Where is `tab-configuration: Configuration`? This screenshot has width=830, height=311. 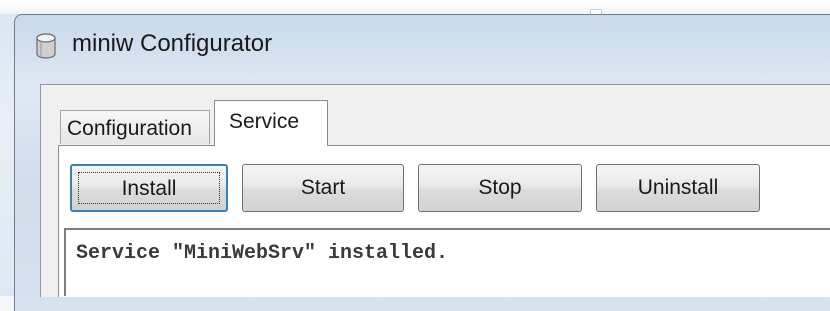
tab-configuration: Configuration is located at coordinates (135, 127).